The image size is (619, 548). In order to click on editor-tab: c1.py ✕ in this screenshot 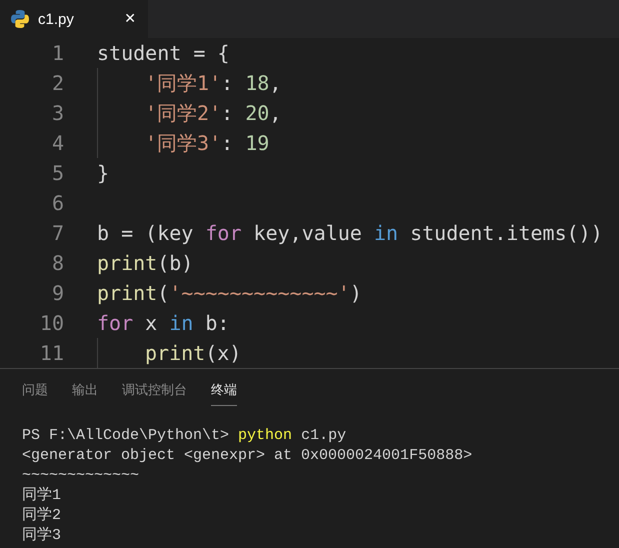, I will do `click(74, 19)`.